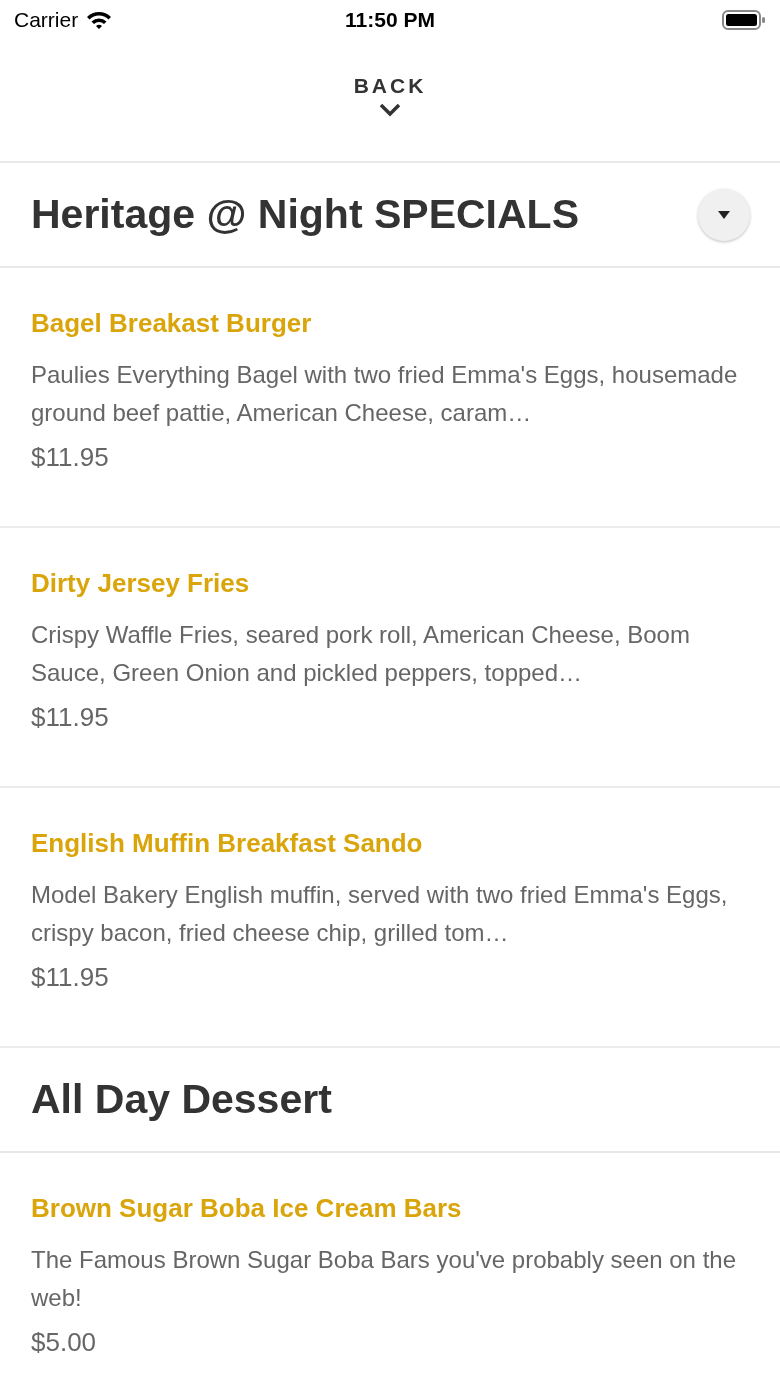  I want to click on battery-icon, so click(744, 20).